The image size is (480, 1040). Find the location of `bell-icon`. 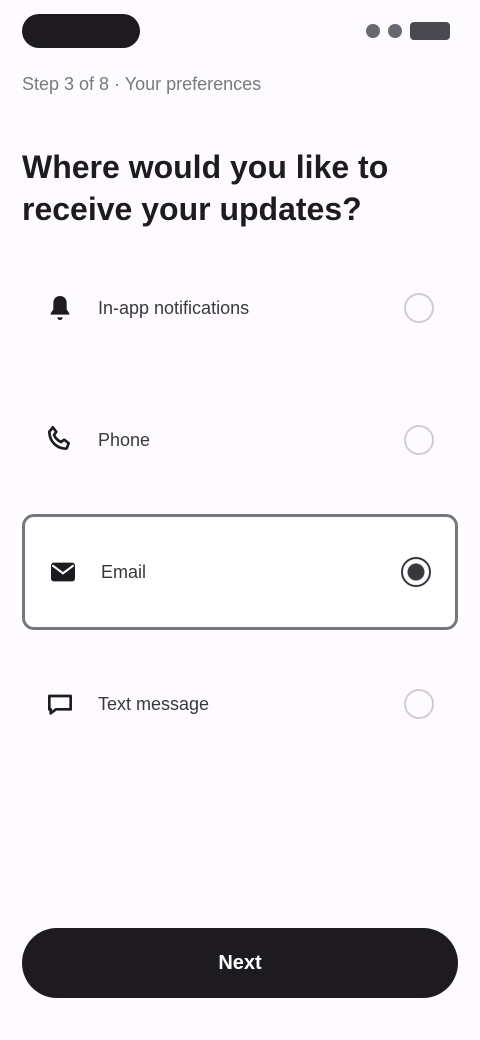

bell-icon is located at coordinates (60, 308).